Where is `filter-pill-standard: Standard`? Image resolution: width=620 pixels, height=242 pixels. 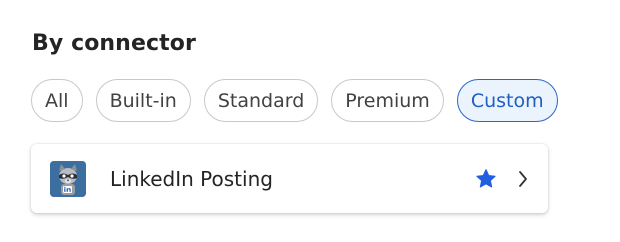
filter-pill-standard: Standard is located at coordinates (261, 100).